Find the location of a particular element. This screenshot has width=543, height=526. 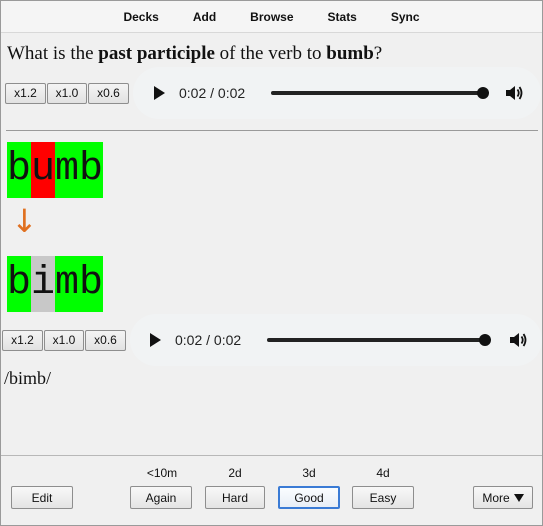

nav-add: Add is located at coordinates (204, 17).